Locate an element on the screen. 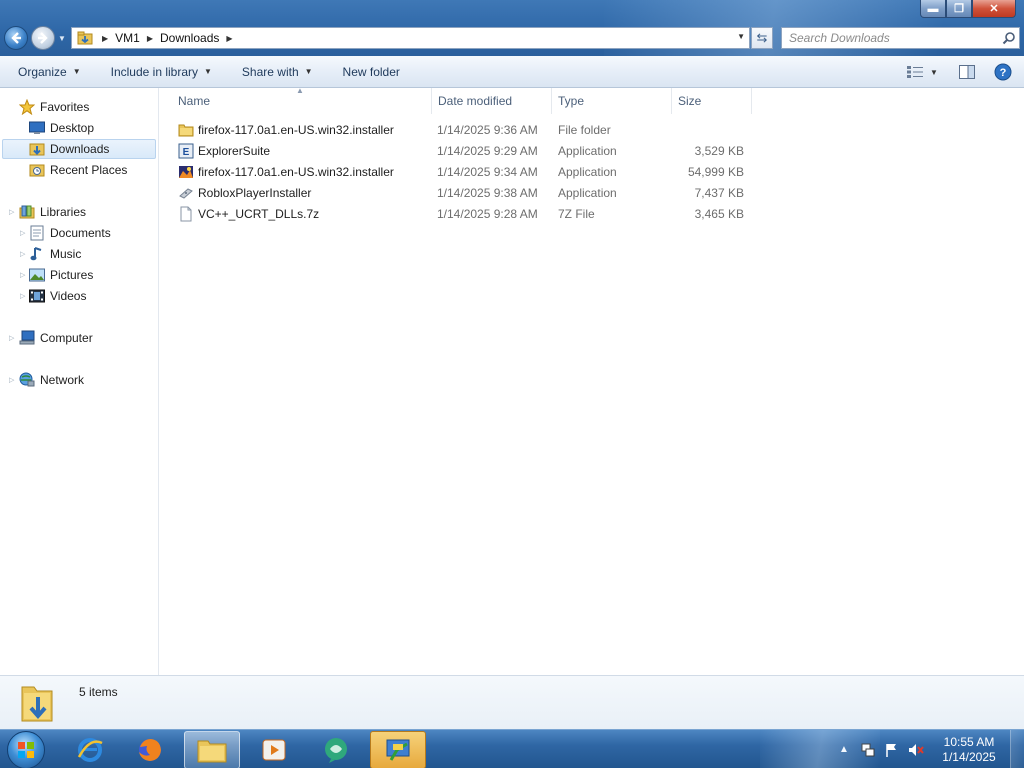 This screenshot has width=1024, height=768. nav-libraries: Libraries is located at coordinates (52, 212).